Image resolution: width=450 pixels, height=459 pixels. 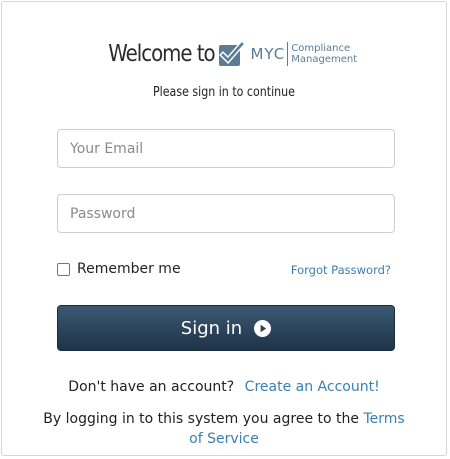 I want to click on welcome-text: Welcome to, so click(x=161, y=54).